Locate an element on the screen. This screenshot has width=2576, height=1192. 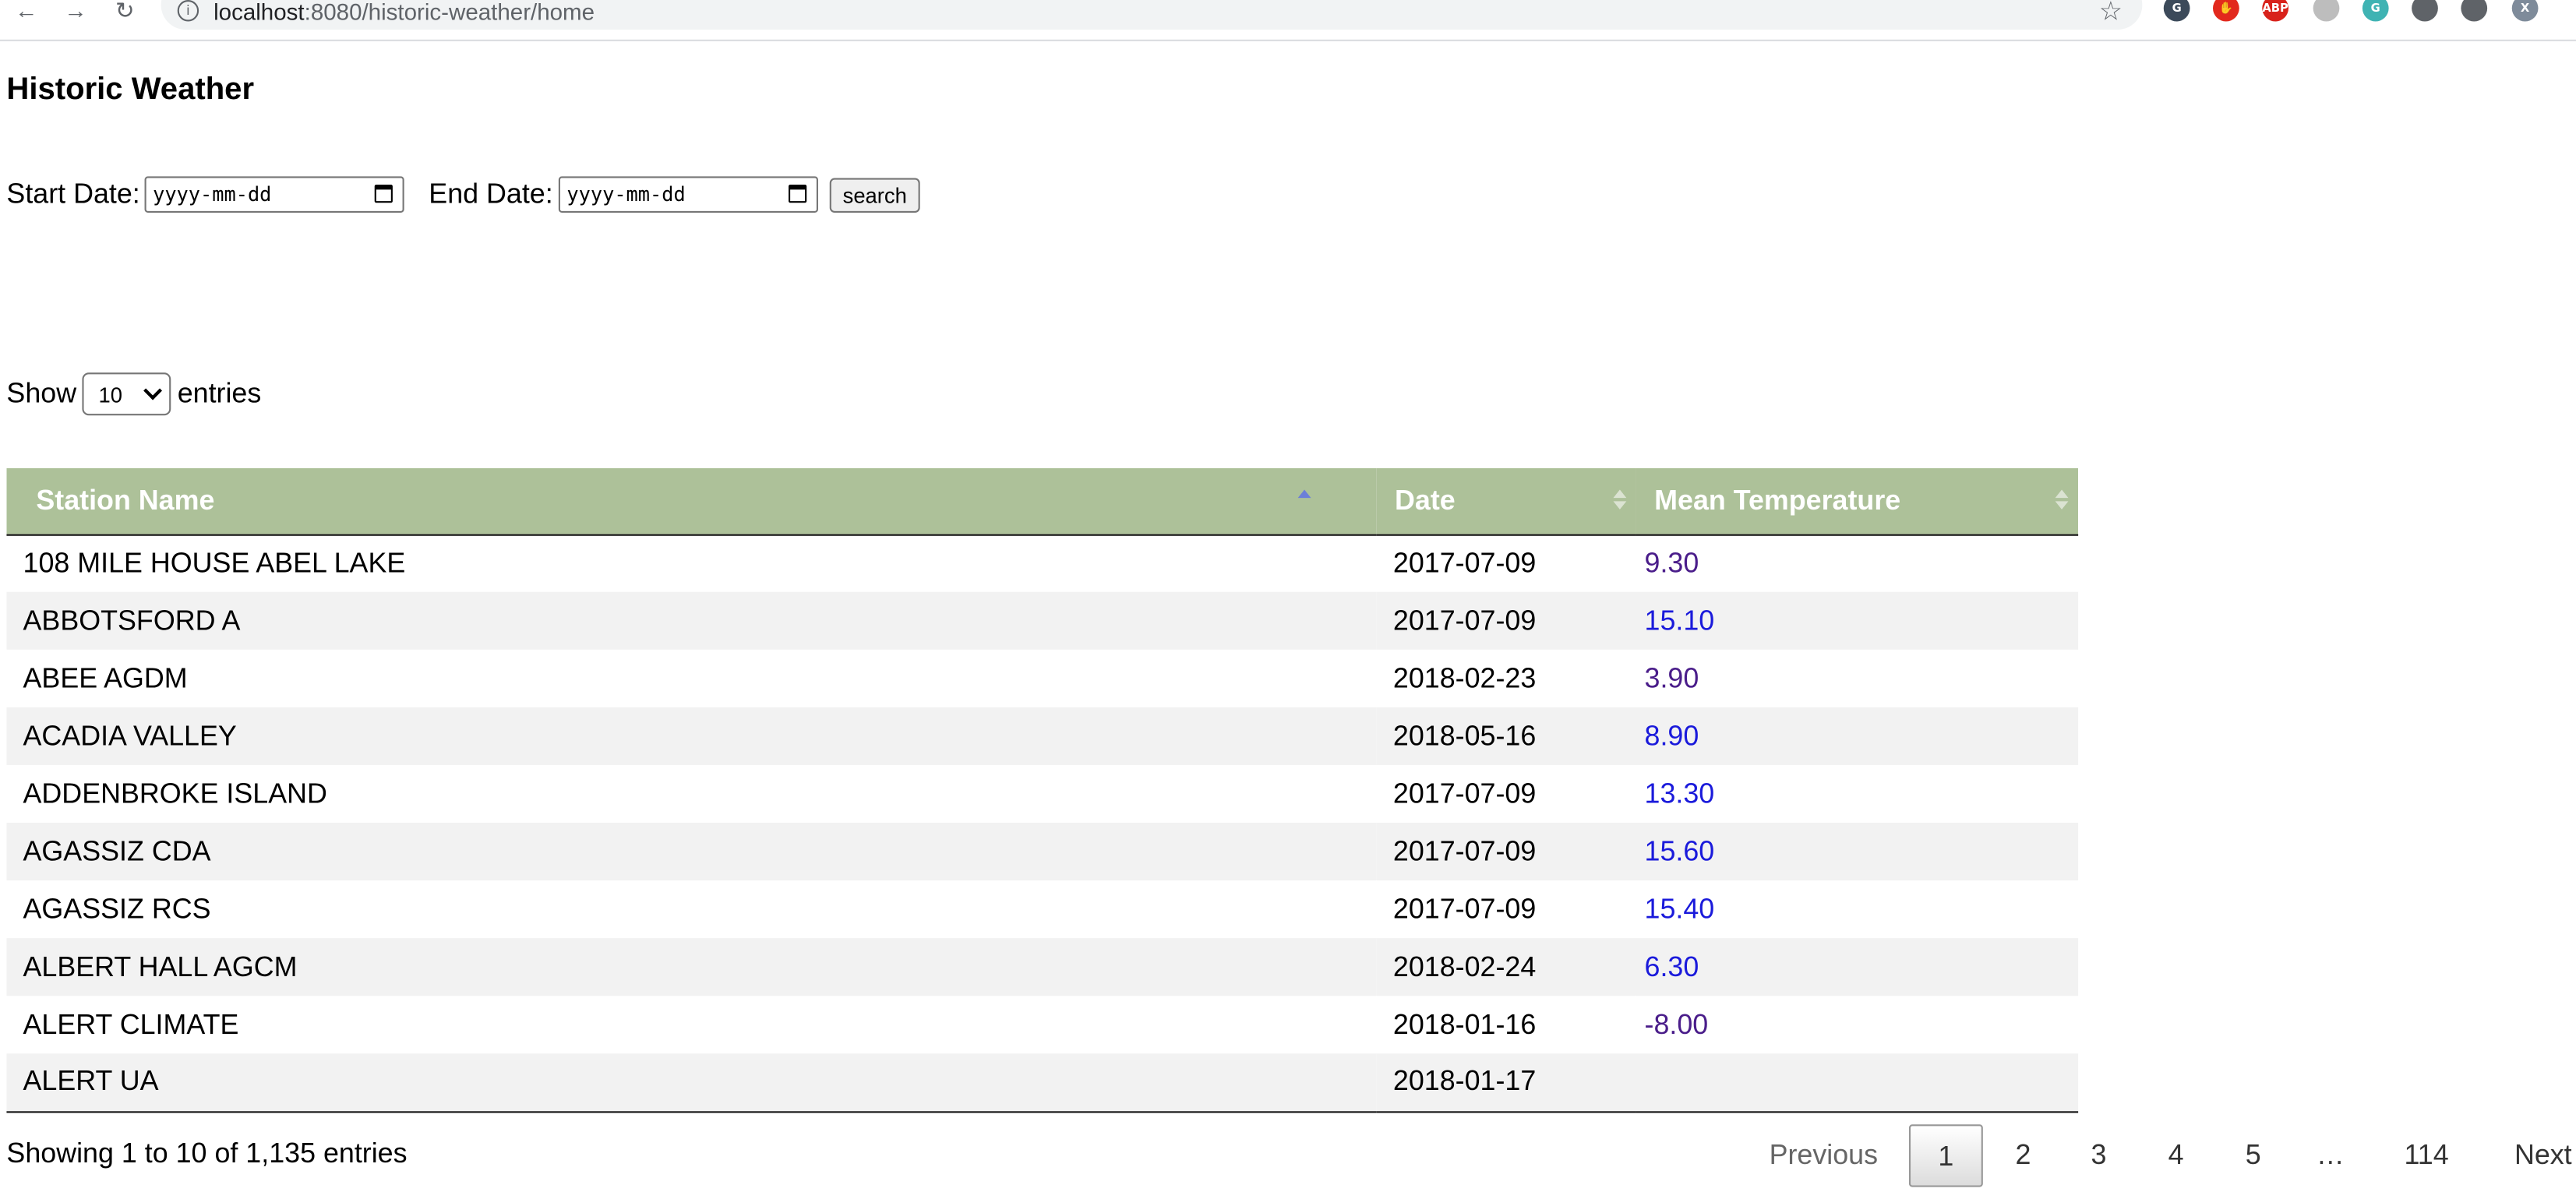
mean-temperature-cell: -8.00 is located at coordinates (1676, 1024).